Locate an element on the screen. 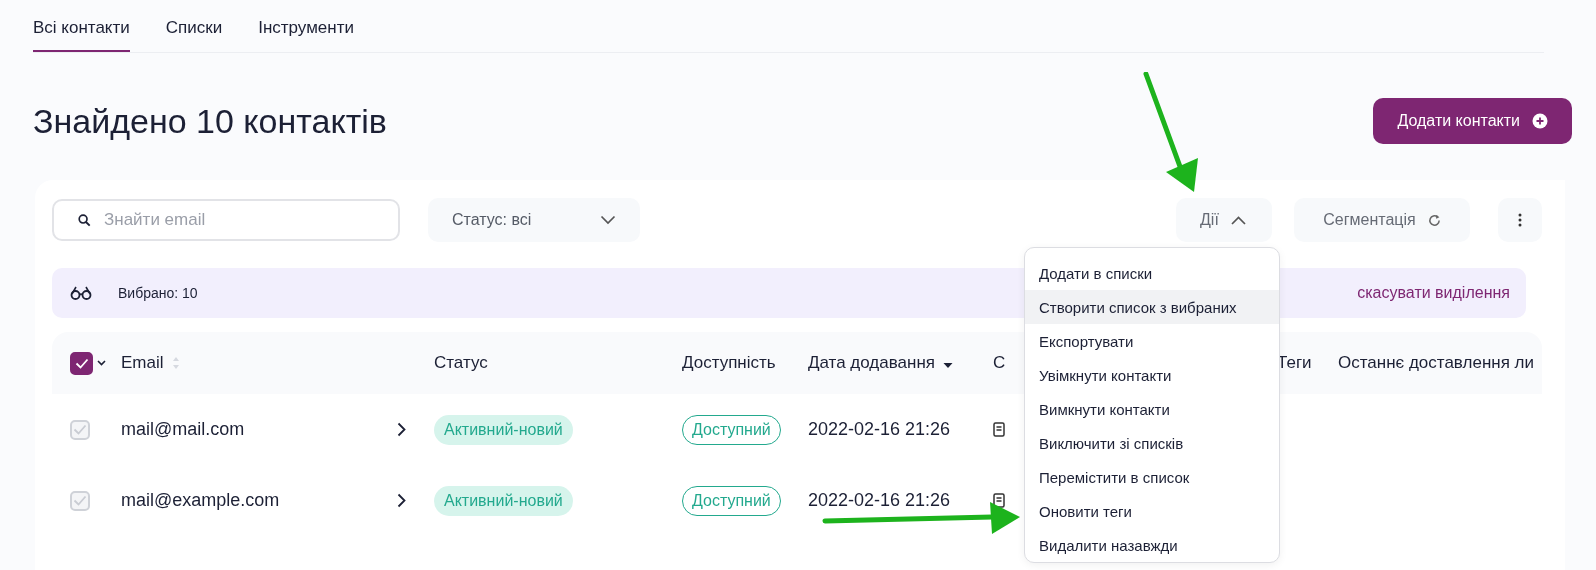  segmentation-button: Сегментація is located at coordinates (1382, 220).